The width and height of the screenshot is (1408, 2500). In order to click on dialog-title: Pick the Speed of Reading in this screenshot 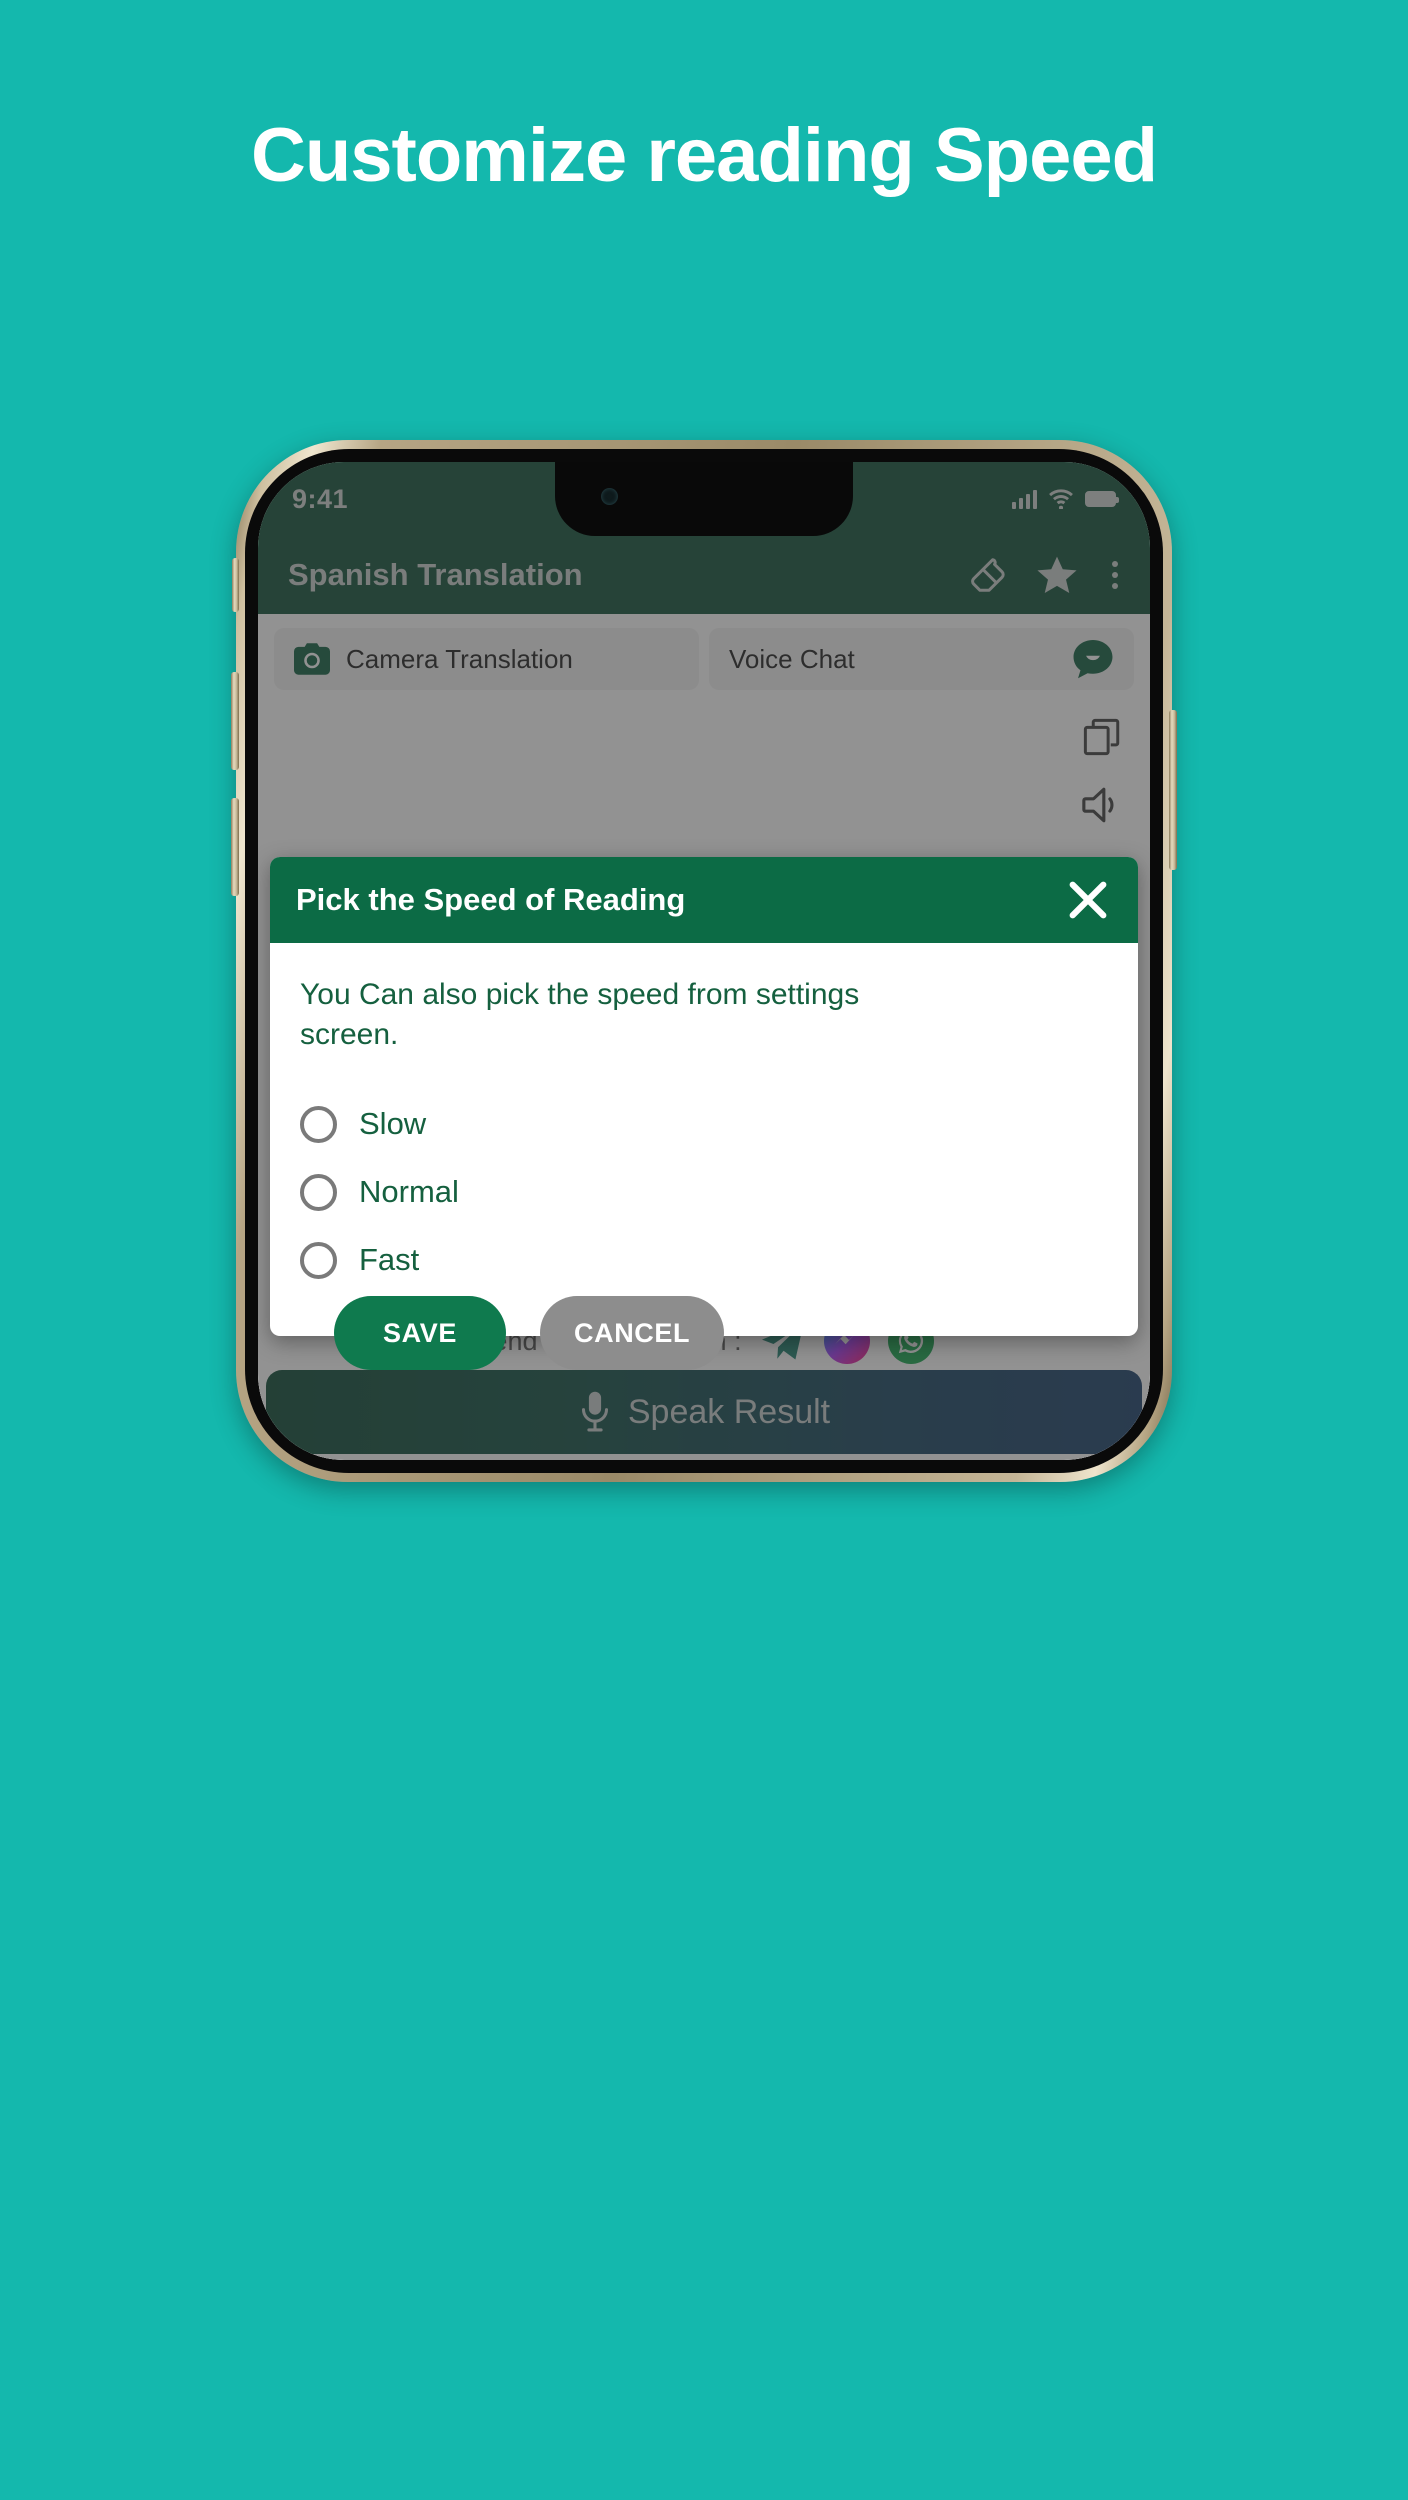, I will do `click(491, 899)`.